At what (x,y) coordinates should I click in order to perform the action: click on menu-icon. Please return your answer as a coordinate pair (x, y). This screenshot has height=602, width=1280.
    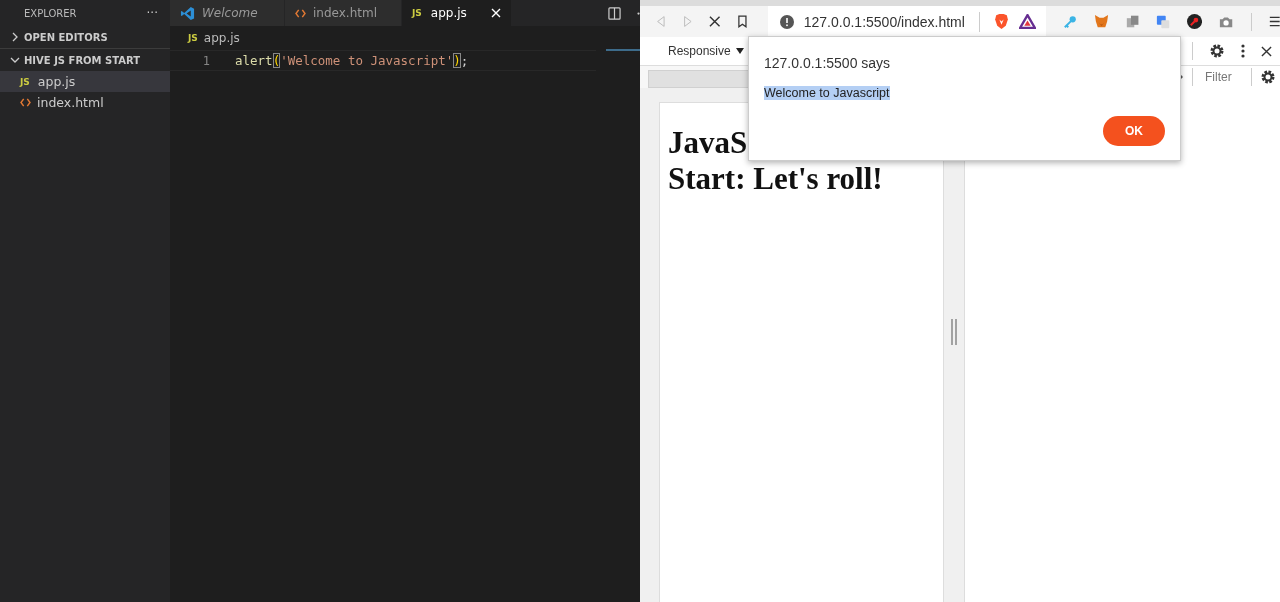
    Looking at the image, I should click on (1274, 21).